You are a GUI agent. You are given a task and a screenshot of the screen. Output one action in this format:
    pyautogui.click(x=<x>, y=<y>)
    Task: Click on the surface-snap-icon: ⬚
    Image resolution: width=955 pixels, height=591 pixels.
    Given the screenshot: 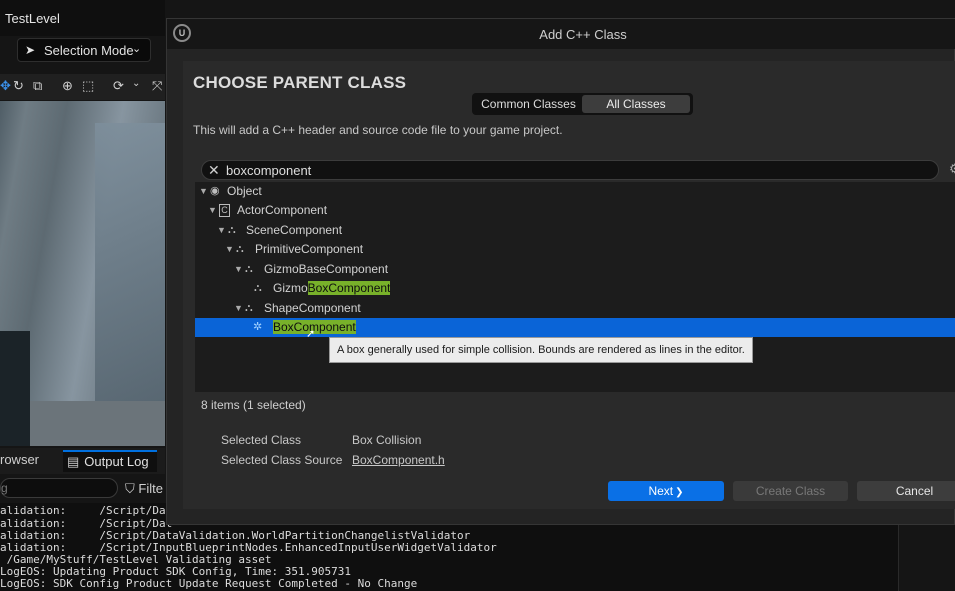 What is the action you would take?
    pyautogui.click(x=88, y=86)
    